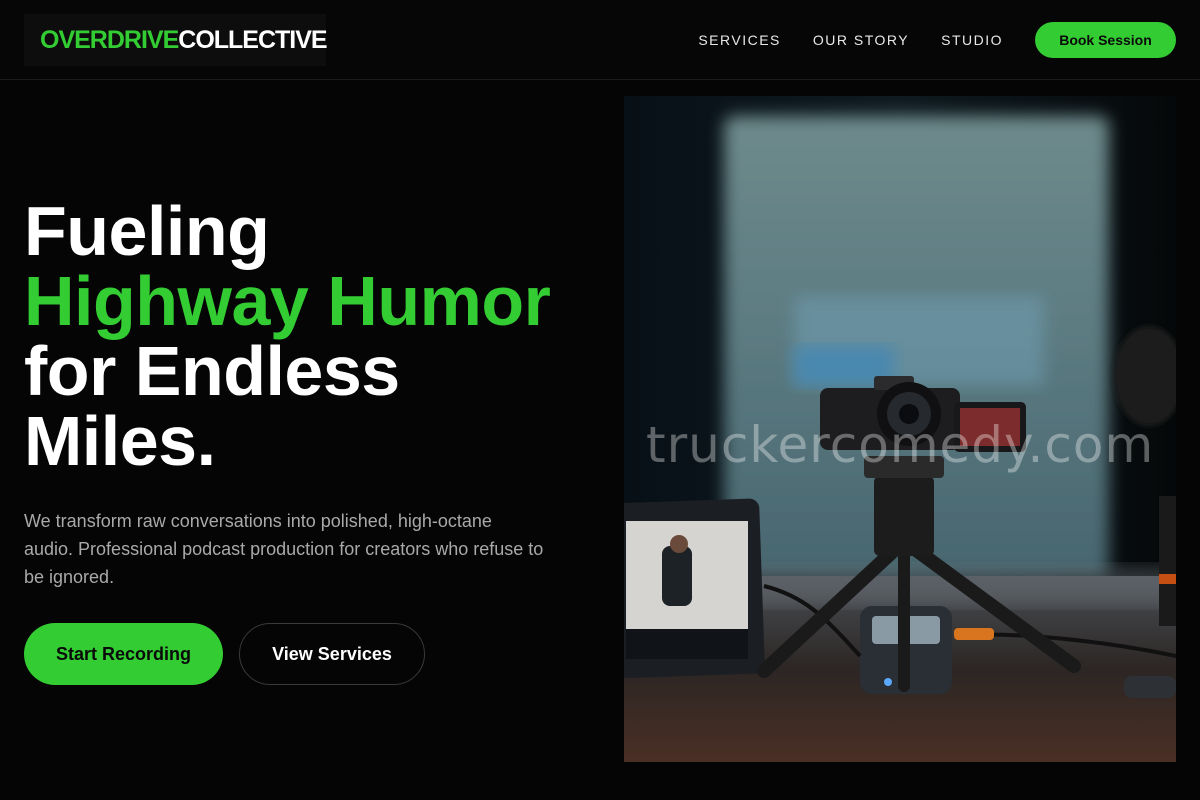 This screenshot has height=800, width=1200. What do you see at coordinates (1105, 40) in the screenshot?
I see `book-session-button: Book Session` at bounding box center [1105, 40].